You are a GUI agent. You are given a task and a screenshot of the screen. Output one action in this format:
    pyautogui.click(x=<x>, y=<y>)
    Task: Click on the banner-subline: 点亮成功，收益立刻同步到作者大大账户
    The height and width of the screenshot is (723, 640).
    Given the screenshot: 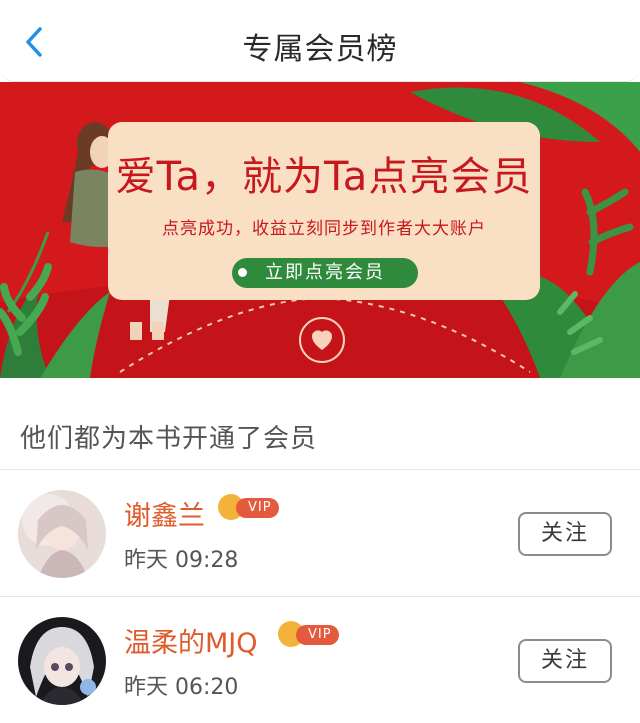 What is the action you would take?
    pyautogui.click(x=324, y=229)
    